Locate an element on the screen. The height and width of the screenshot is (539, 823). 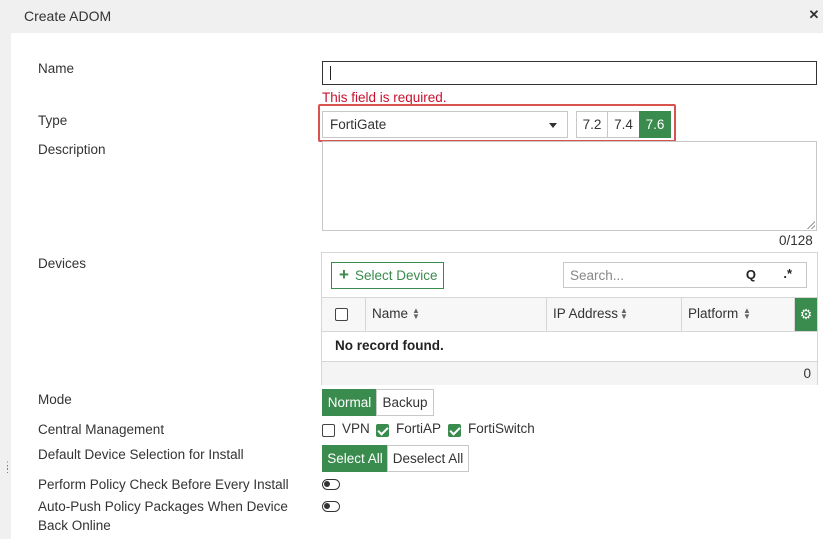
gear-icon: ⚙ is located at coordinates (806, 314).